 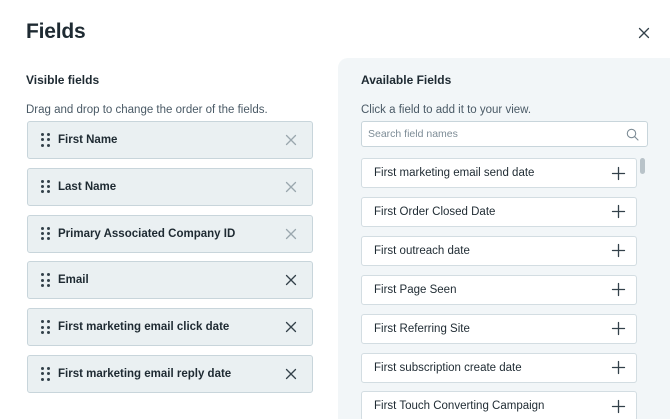 What do you see at coordinates (88, 140) in the screenshot?
I see `visible-field-label: First Name` at bounding box center [88, 140].